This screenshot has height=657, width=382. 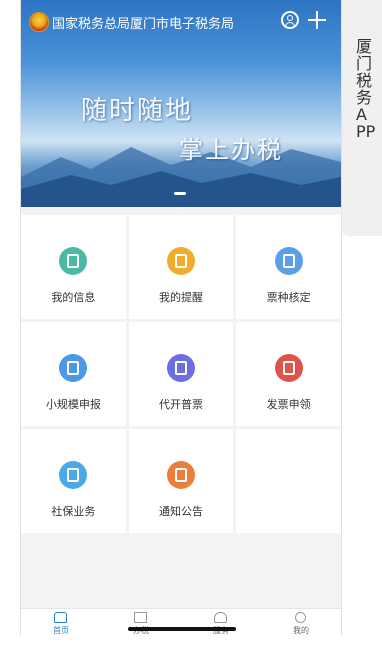 What do you see at coordinates (317, 20) in the screenshot?
I see `plus-icon` at bounding box center [317, 20].